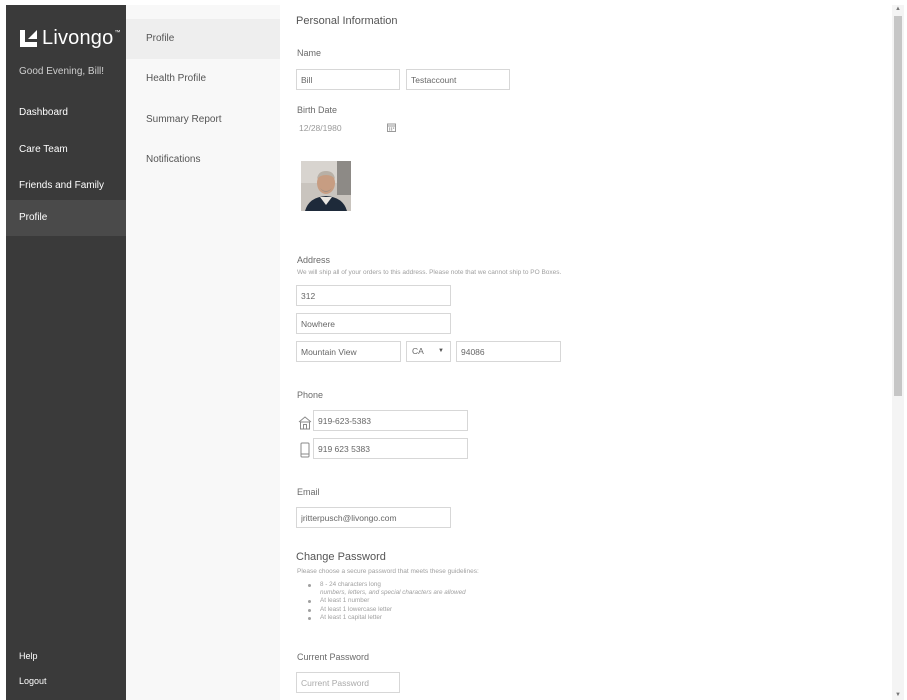 This screenshot has width=907, height=700. What do you see at coordinates (348, 351) in the screenshot?
I see `city-field` at bounding box center [348, 351].